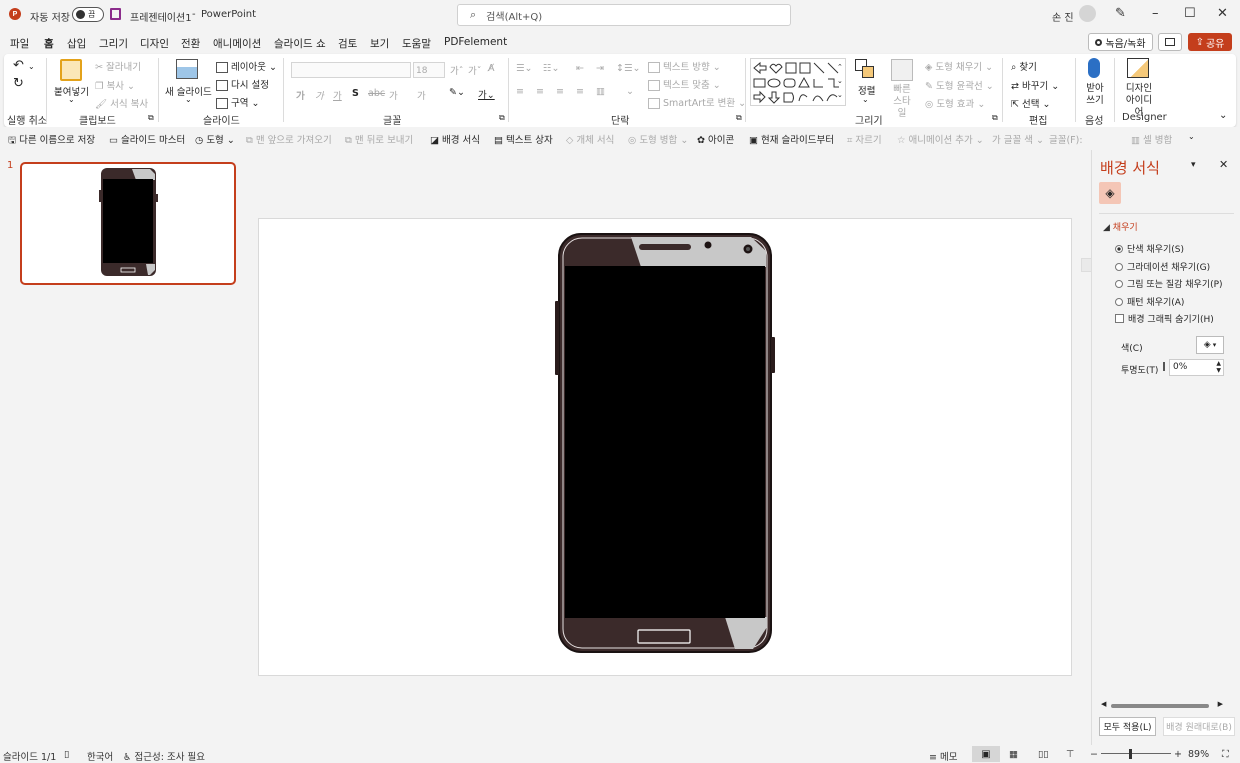 The width and height of the screenshot is (1240, 763). I want to click on user-name: 손 진, so click(1063, 16).